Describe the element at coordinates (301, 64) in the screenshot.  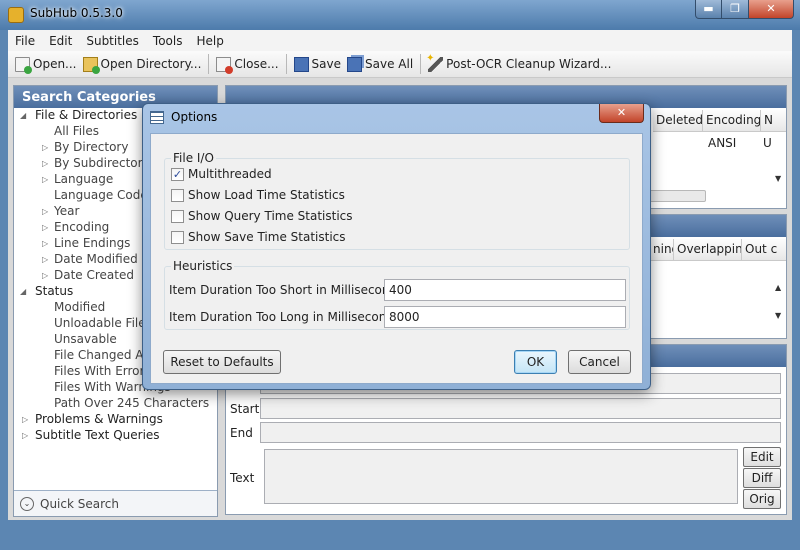
I see `save-icon` at that location.